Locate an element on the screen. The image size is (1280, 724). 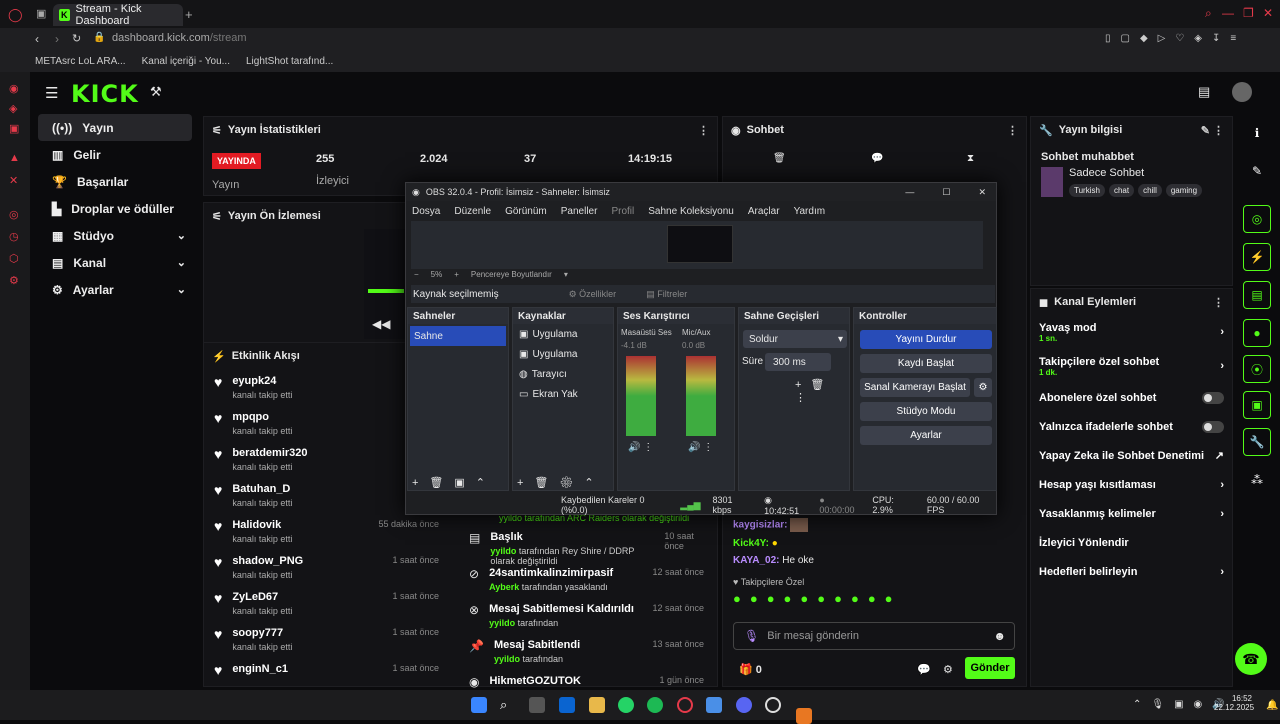
obs-icon is located at coordinates (773, 705).